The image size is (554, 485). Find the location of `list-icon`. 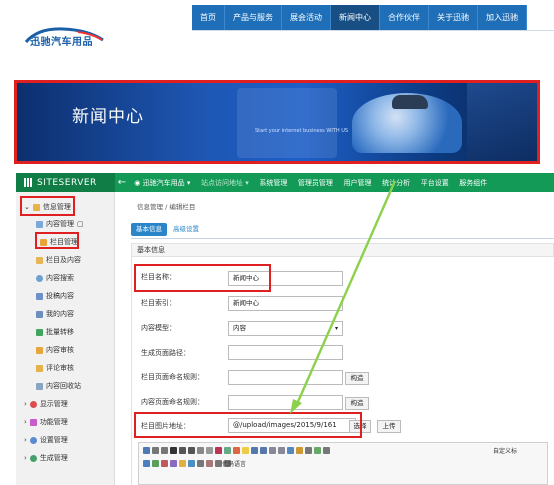

list-icon is located at coordinates (254, 450).